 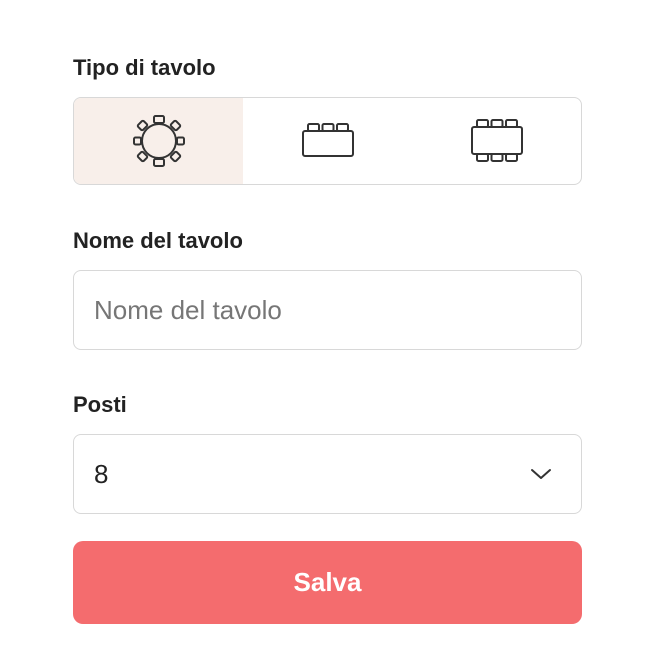 What do you see at coordinates (327, 474) in the screenshot?
I see `seats-select: 8` at bounding box center [327, 474].